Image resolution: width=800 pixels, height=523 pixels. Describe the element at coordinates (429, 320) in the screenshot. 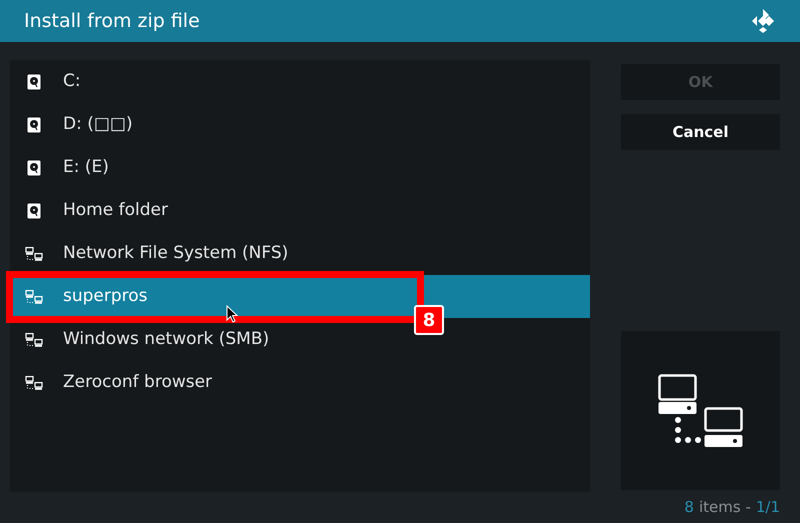

I see `step-badge: 8` at that location.